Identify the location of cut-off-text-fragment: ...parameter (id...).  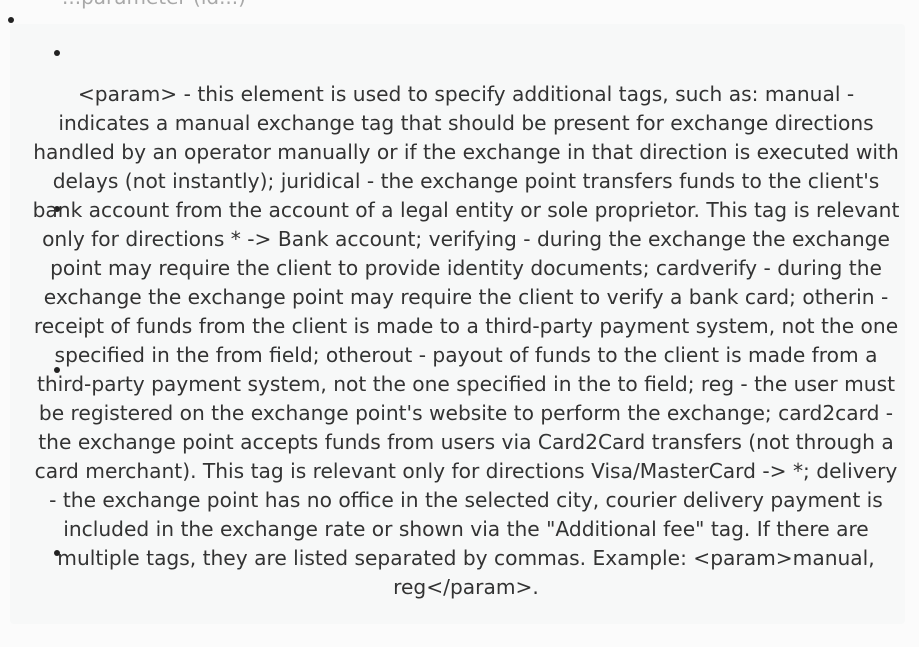
(154, 4).